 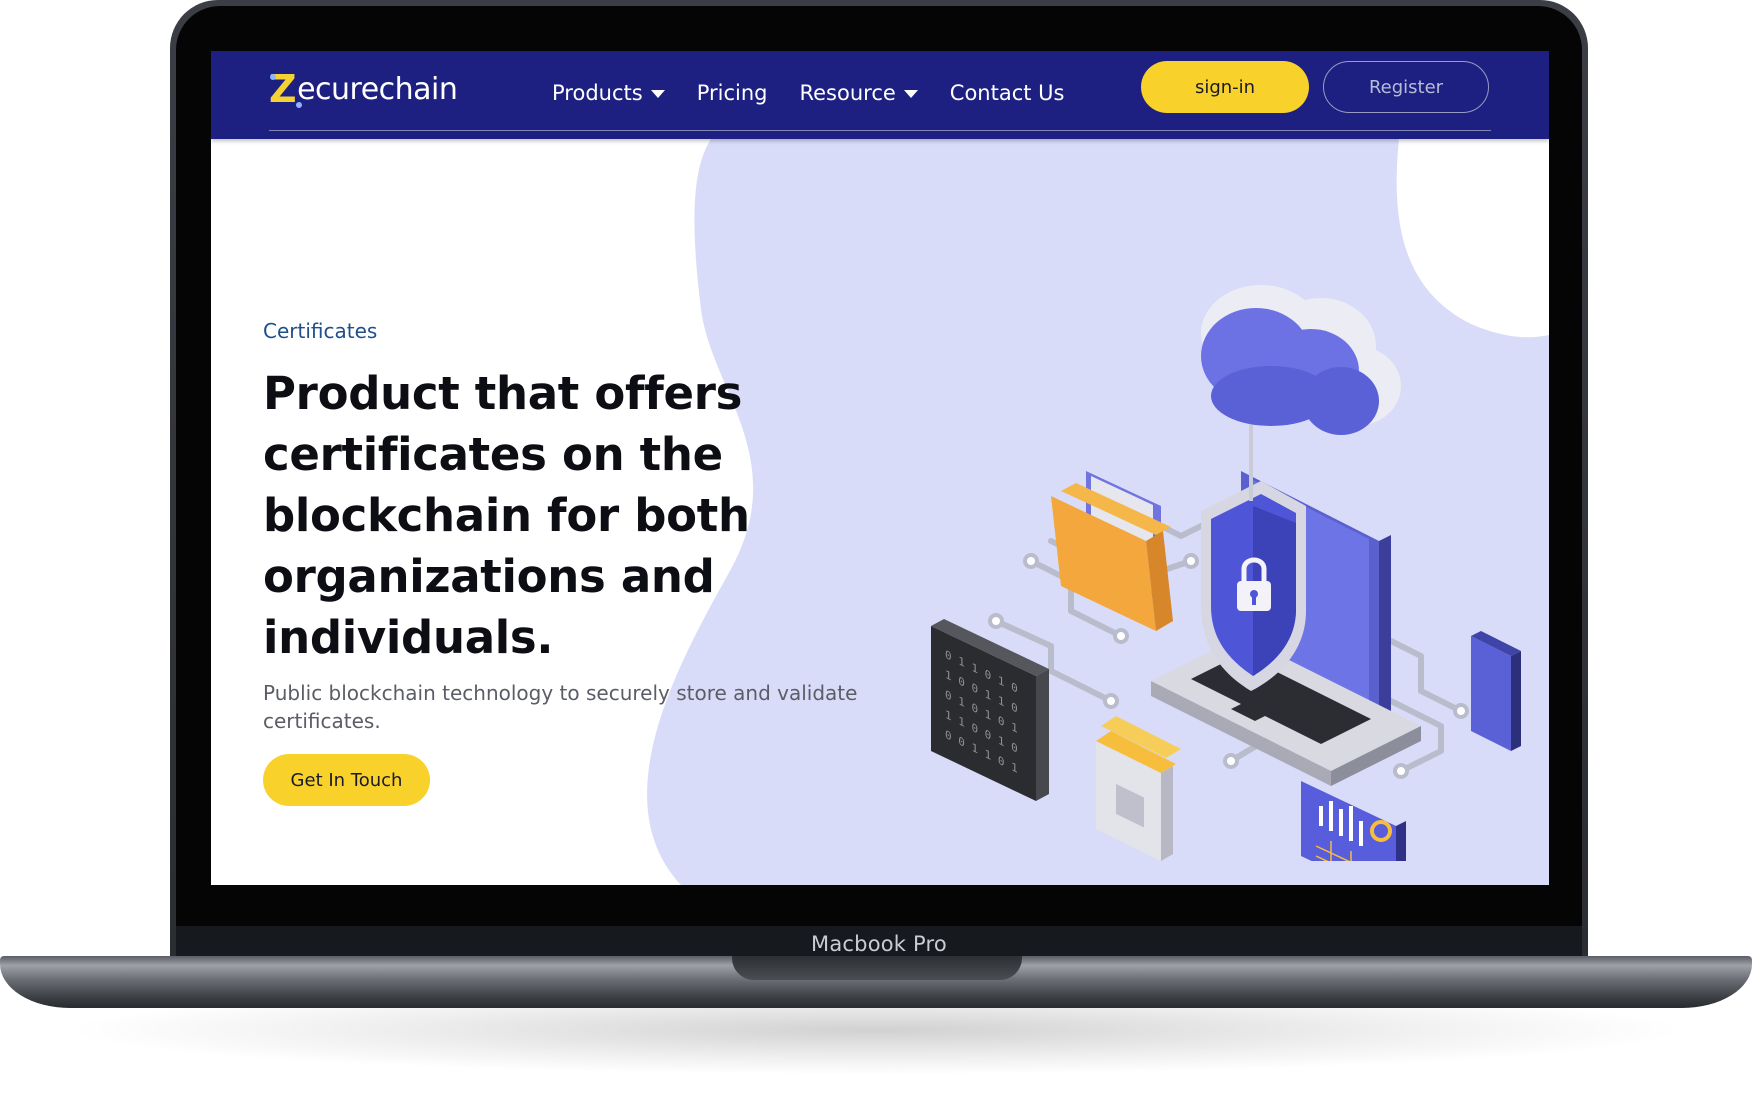 I want to click on phone-icon, so click(x=1496, y=691).